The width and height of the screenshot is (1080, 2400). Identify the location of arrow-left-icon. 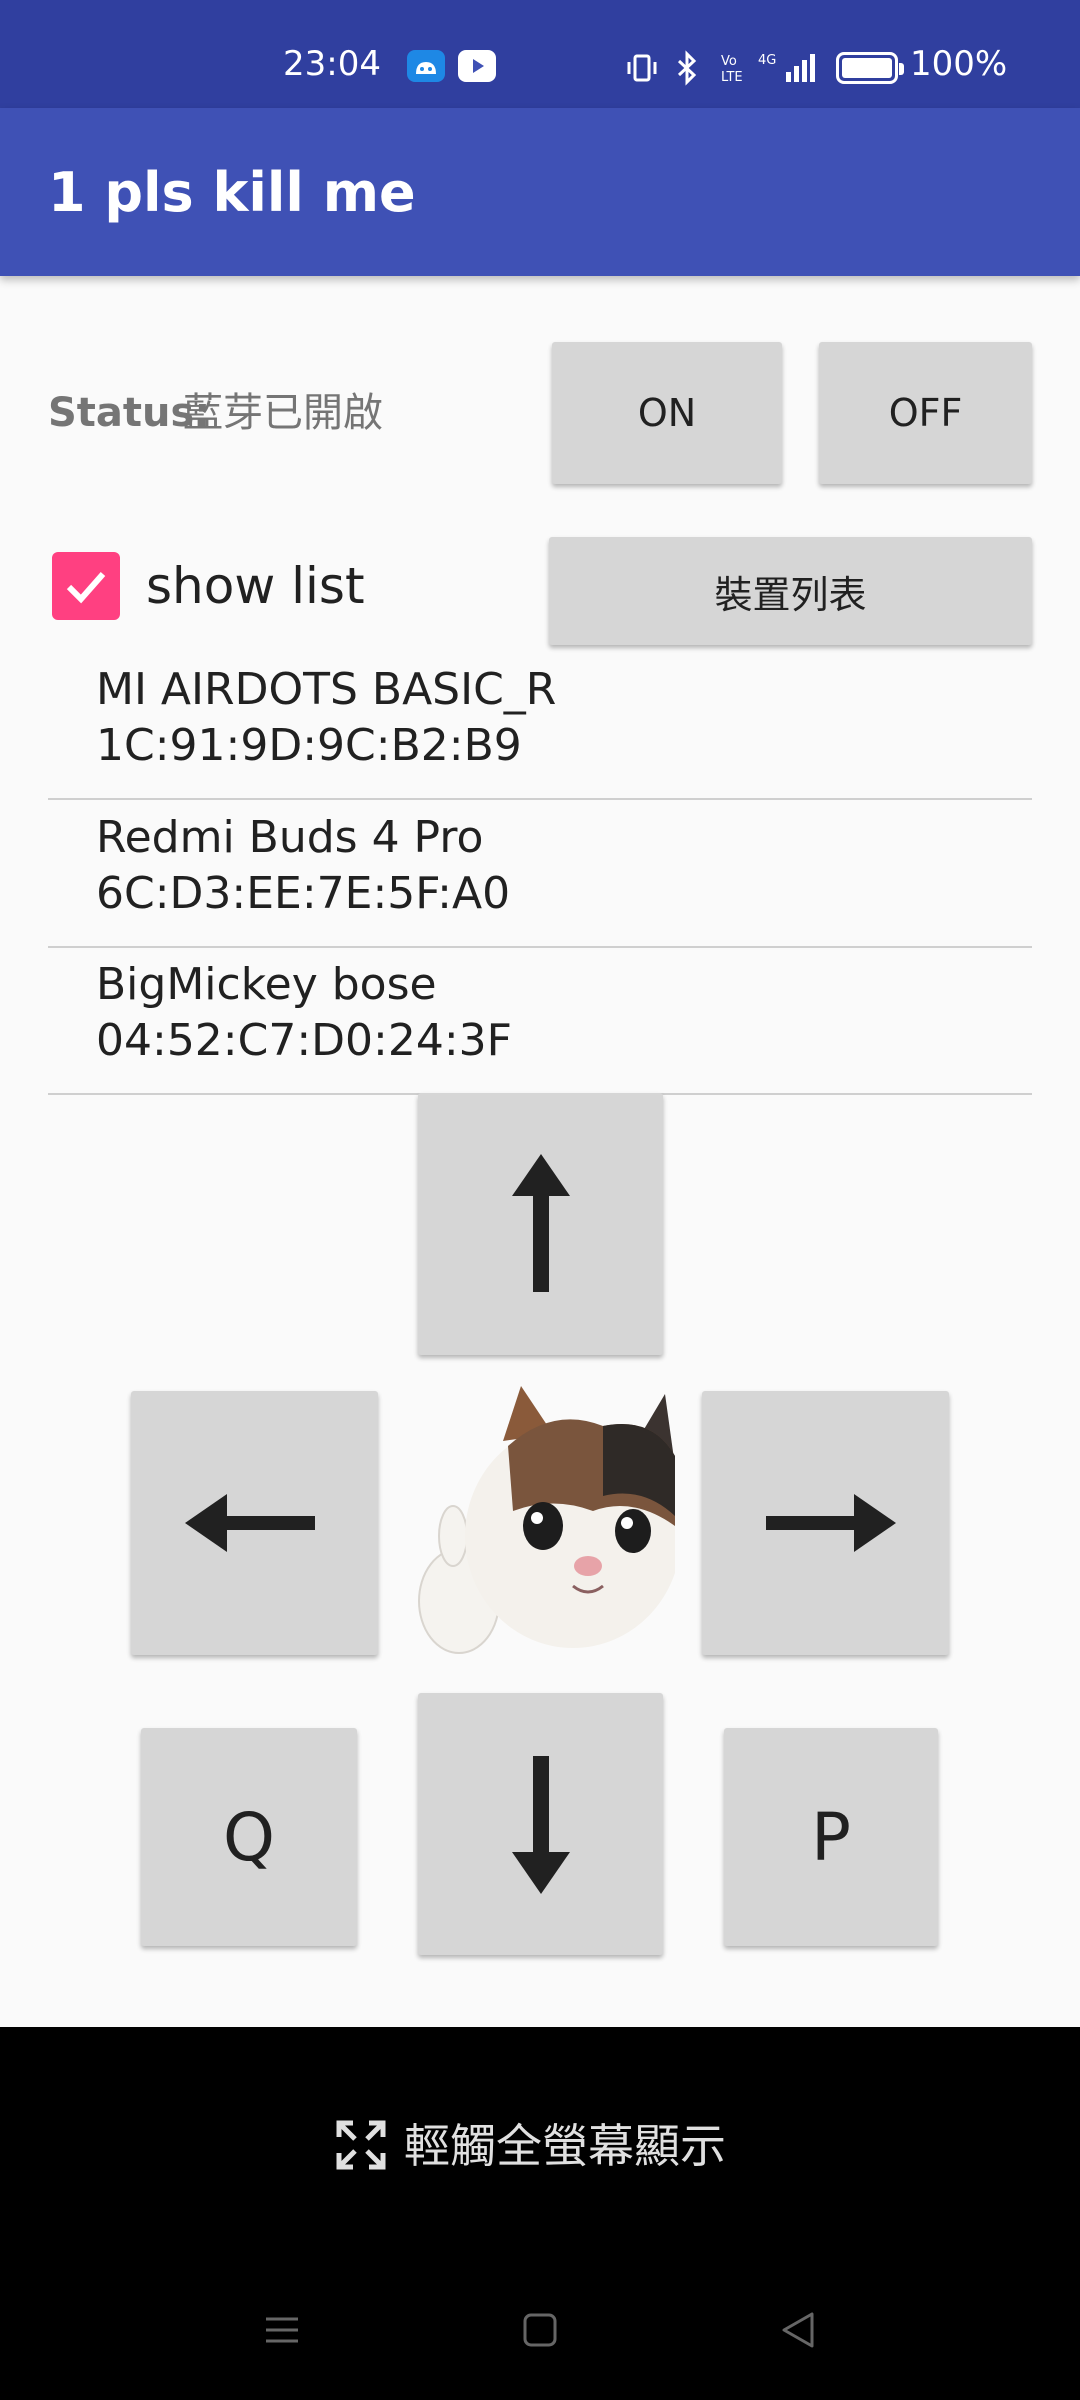
(249, 1523).